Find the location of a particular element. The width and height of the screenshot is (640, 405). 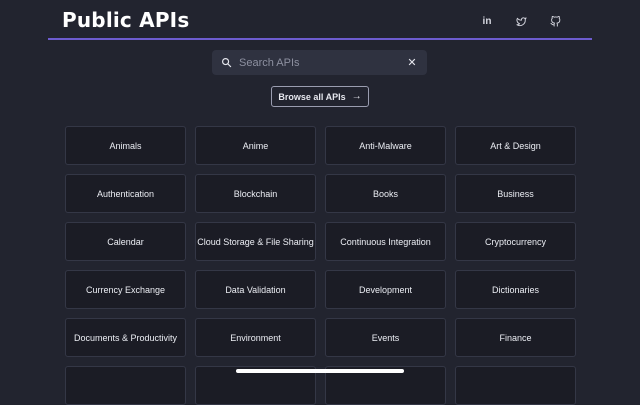

category-card: Data Validation is located at coordinates (255, 289).